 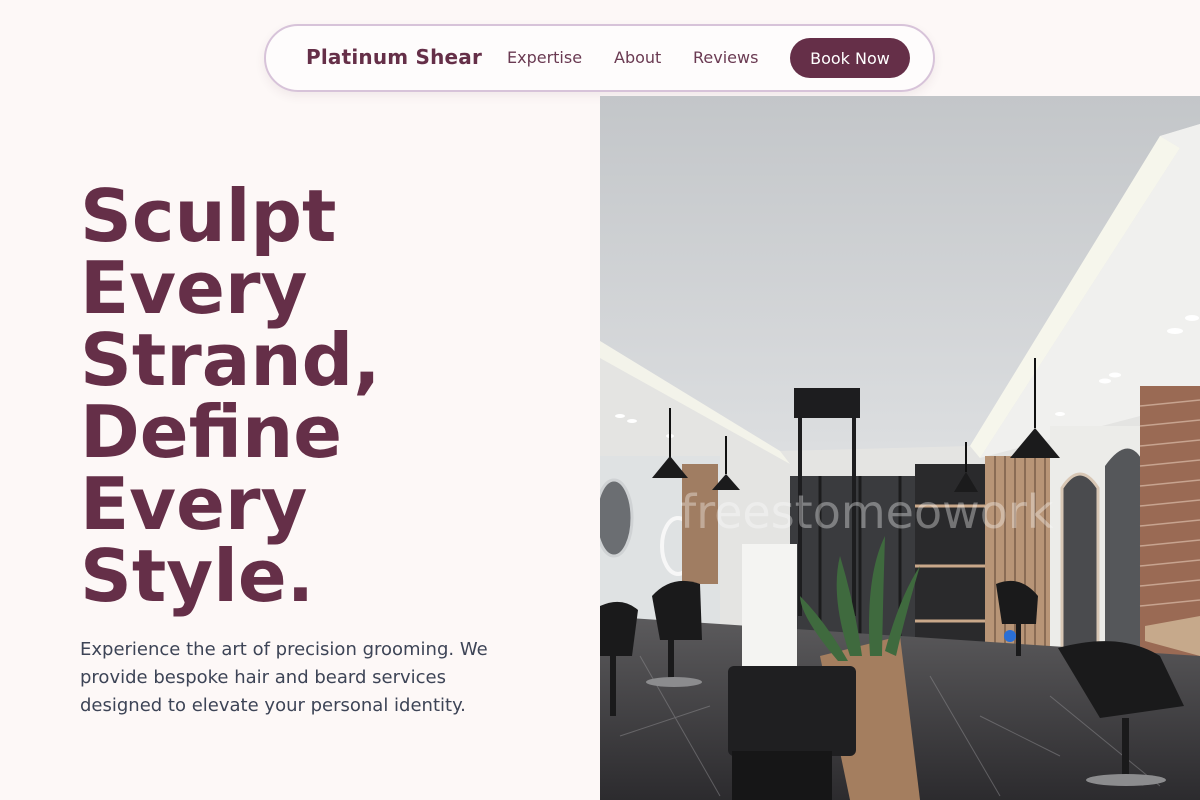 What do you see at coordinates (208, 216) in the screenshot?
I see `hero-title-line: Sculpt` at bounding box center [208, 216].